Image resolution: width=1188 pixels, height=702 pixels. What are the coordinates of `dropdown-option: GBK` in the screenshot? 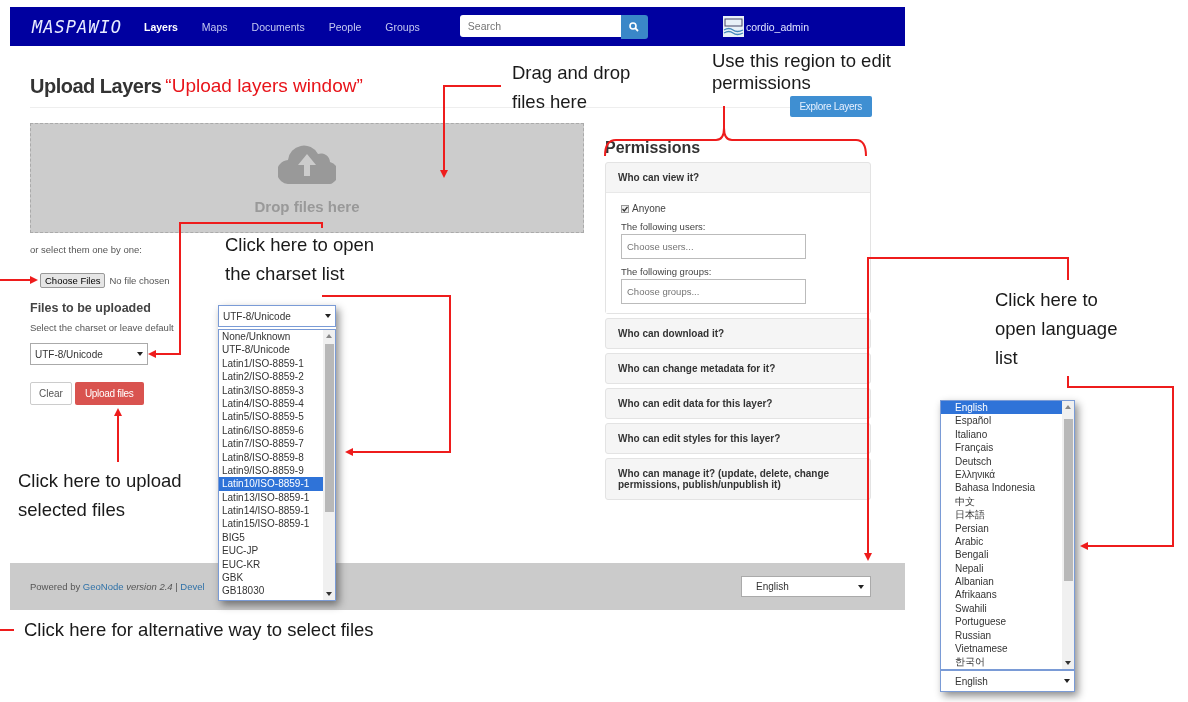 It's located at (271, 578).